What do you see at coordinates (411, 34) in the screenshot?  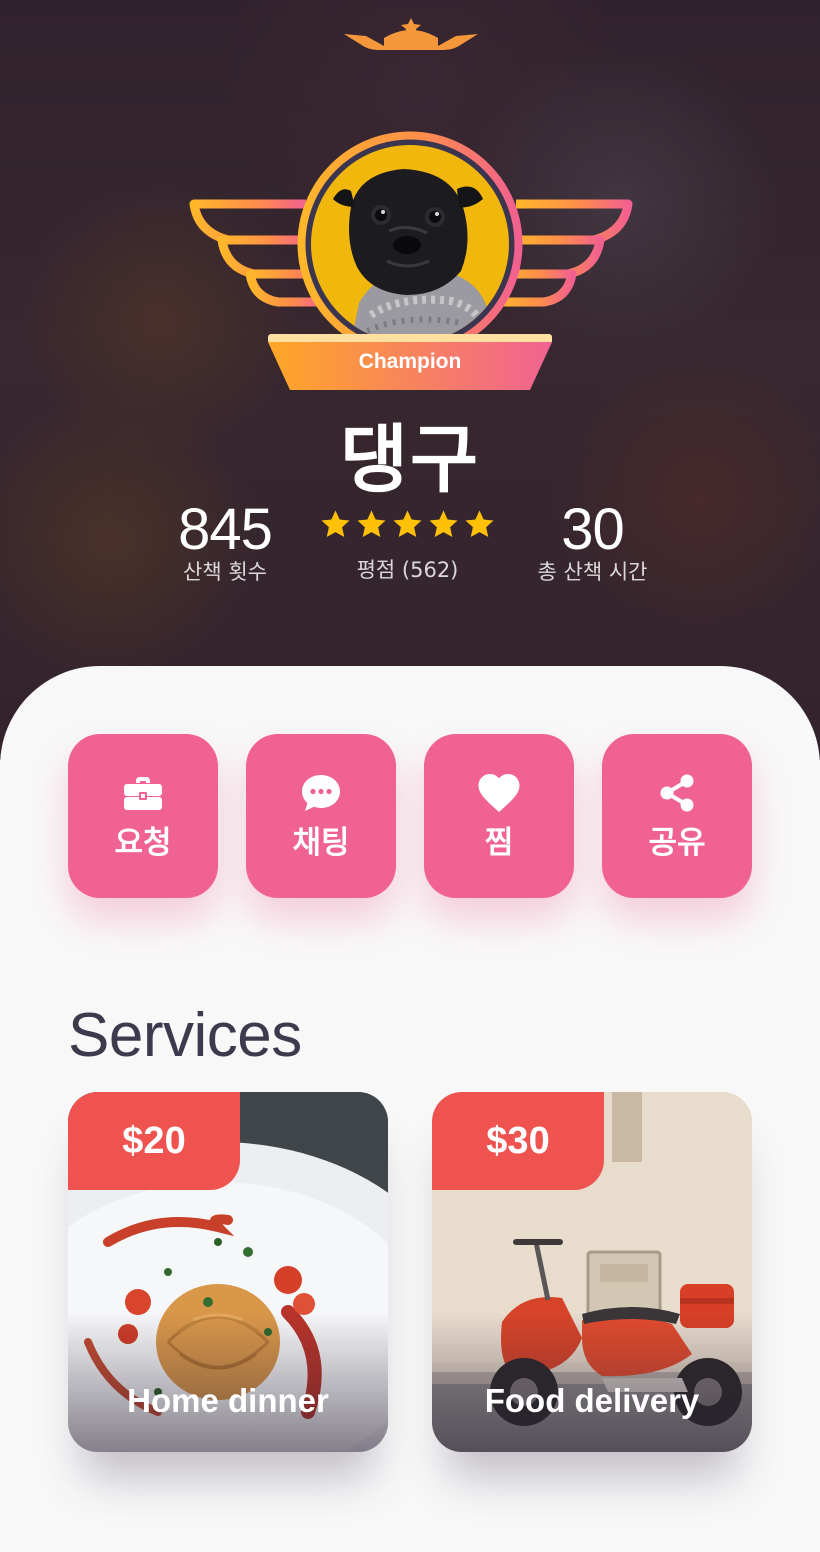 I see `crown-icon` at bounding box center [411, 34].